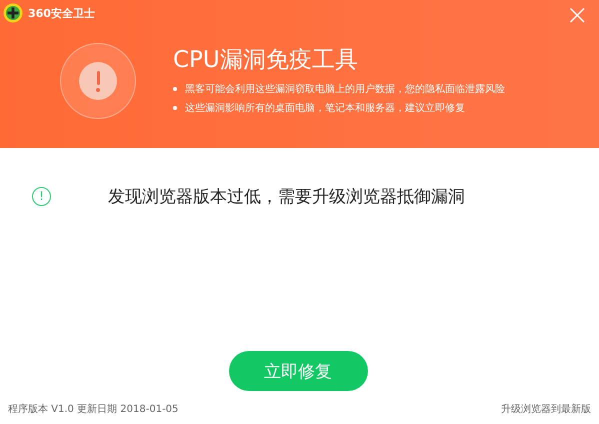 This screenshot has width=599, height=424. Describe the element at coordinates (286, 197) in the screenshot. I see `status-message: 发现浏览器版本过低，需要升级浏览器抵御漏洞` at that location.